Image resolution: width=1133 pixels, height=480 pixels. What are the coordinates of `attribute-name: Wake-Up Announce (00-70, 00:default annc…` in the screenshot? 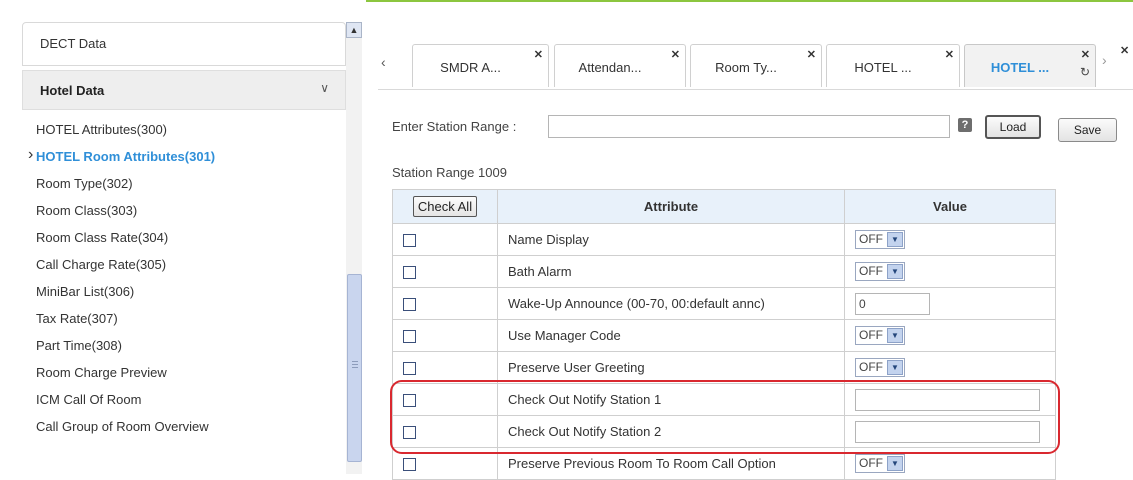 It's located at (671, 303).